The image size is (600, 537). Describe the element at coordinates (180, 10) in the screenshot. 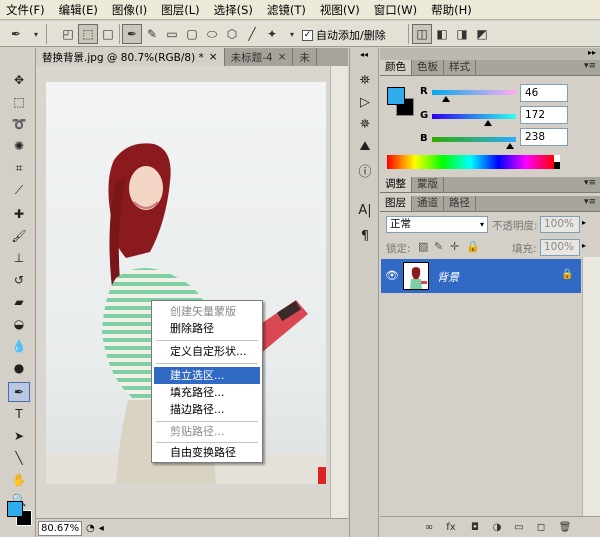

I see `menu-layer: 图层(L)` at that location.